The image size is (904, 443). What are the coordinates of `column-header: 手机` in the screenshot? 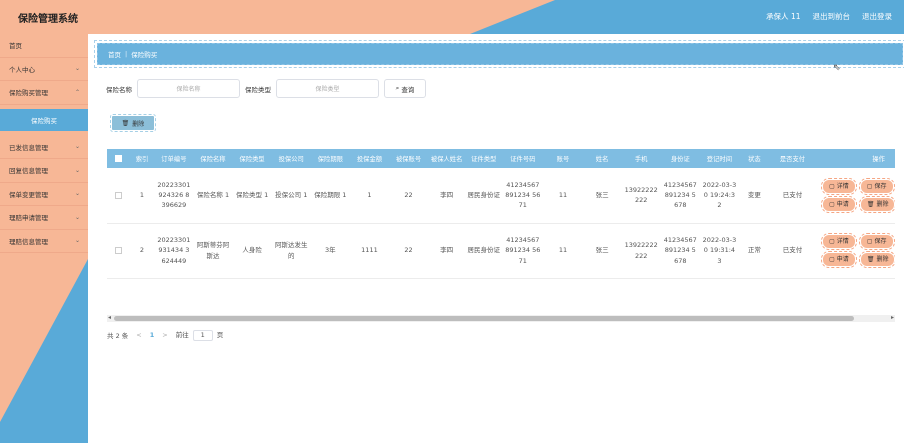 It's located at (641, 159).